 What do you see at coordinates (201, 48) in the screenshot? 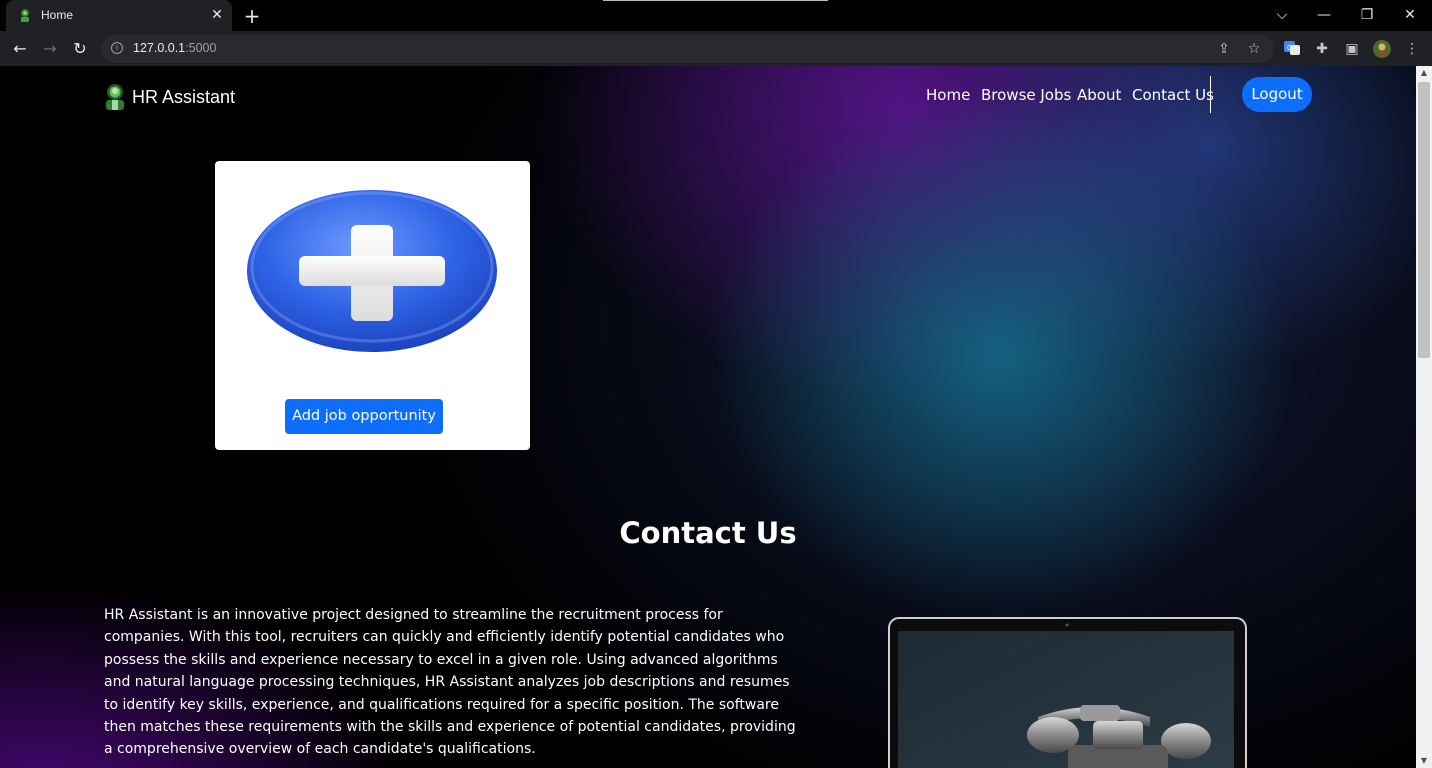
I see `url-port: :5000` at bounding box center [201, 48].